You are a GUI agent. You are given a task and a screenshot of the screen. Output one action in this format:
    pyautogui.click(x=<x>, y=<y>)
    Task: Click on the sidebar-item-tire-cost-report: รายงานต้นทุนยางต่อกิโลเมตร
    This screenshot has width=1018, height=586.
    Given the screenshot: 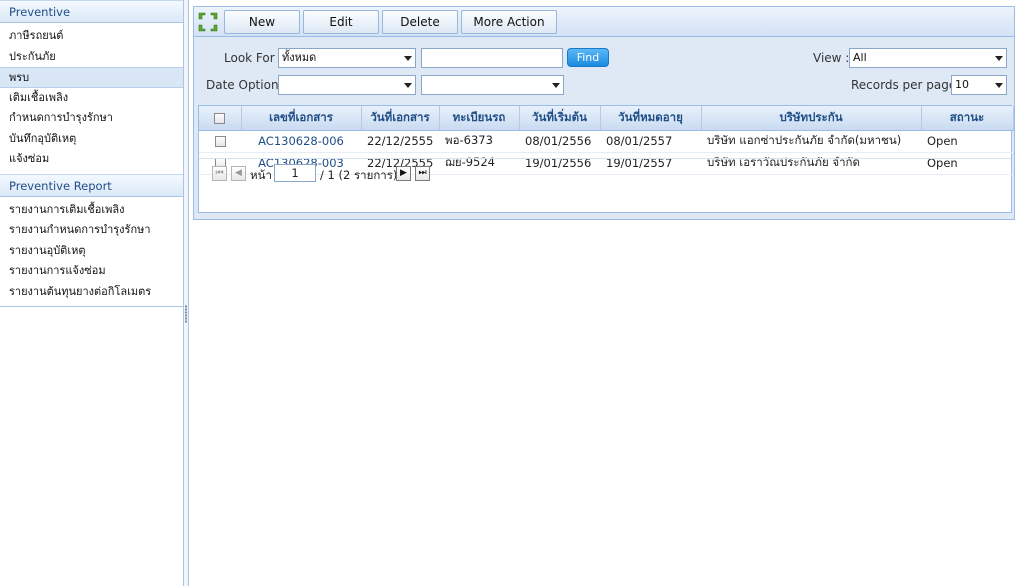 What is the action you would take?
    pyautogui.click(x=91, y=292)
    